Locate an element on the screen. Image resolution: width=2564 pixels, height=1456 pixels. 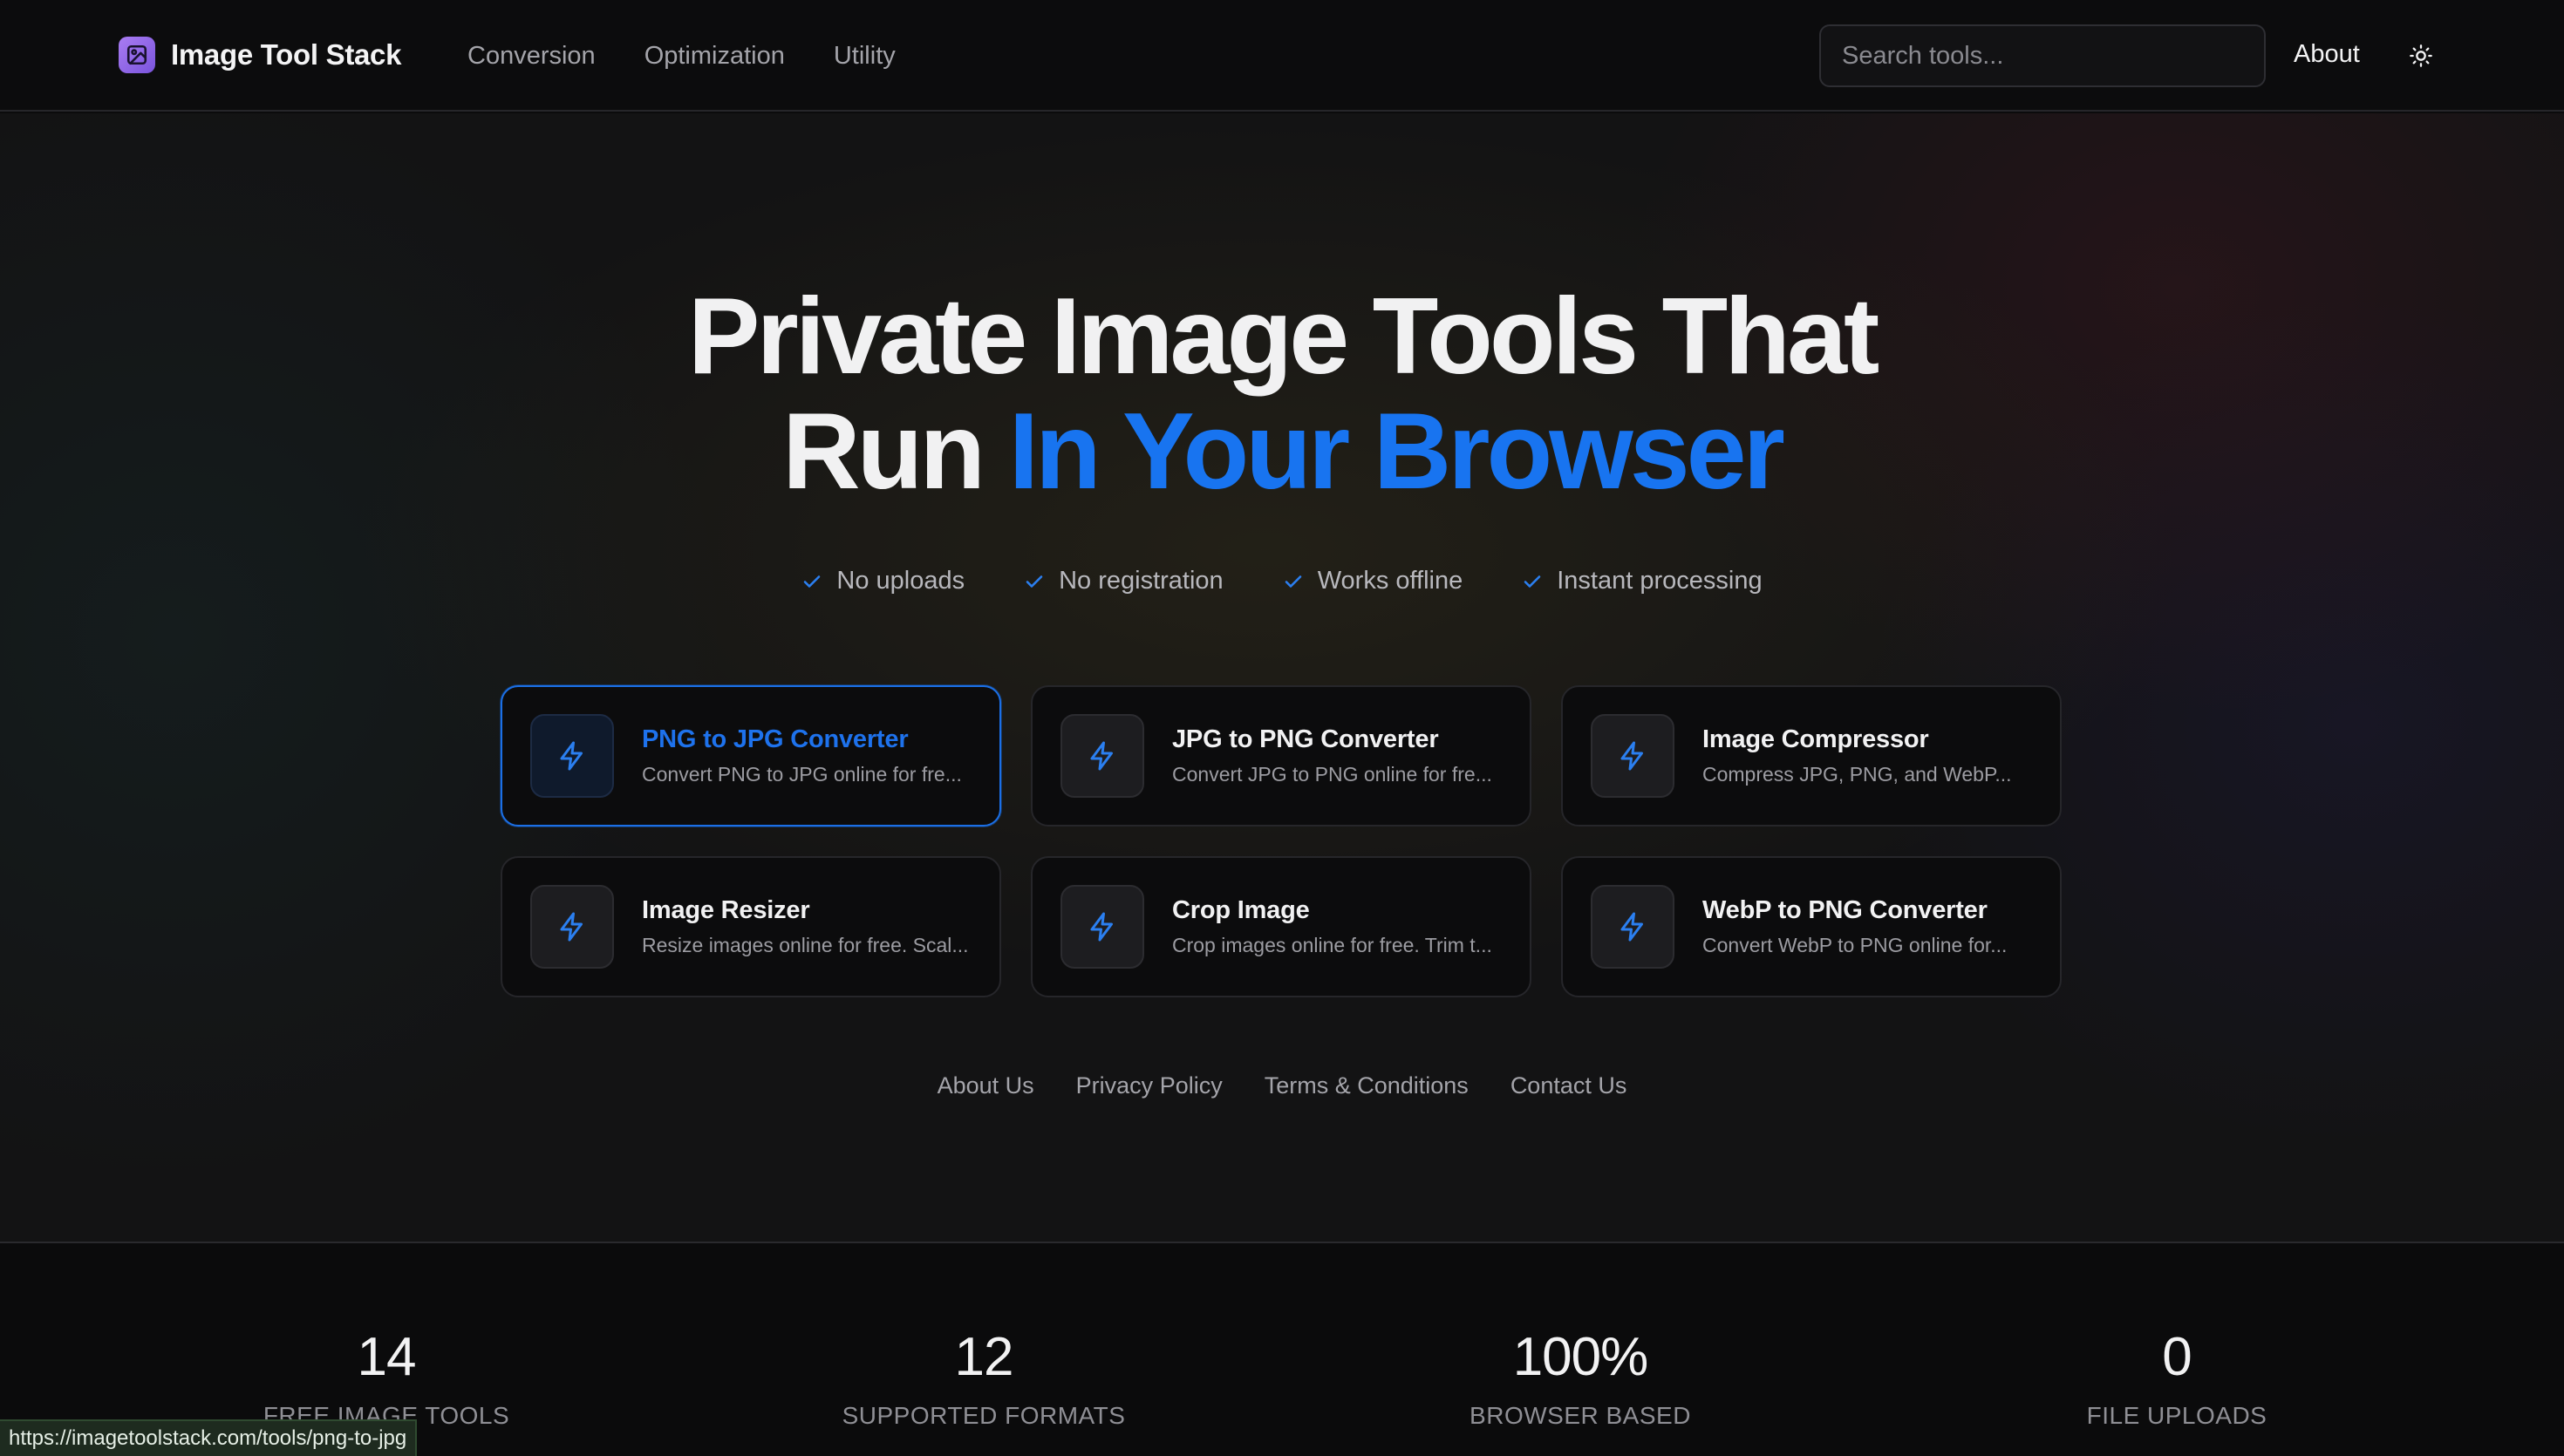
feature-badge: No registration is located at coordinates (1124, 581).